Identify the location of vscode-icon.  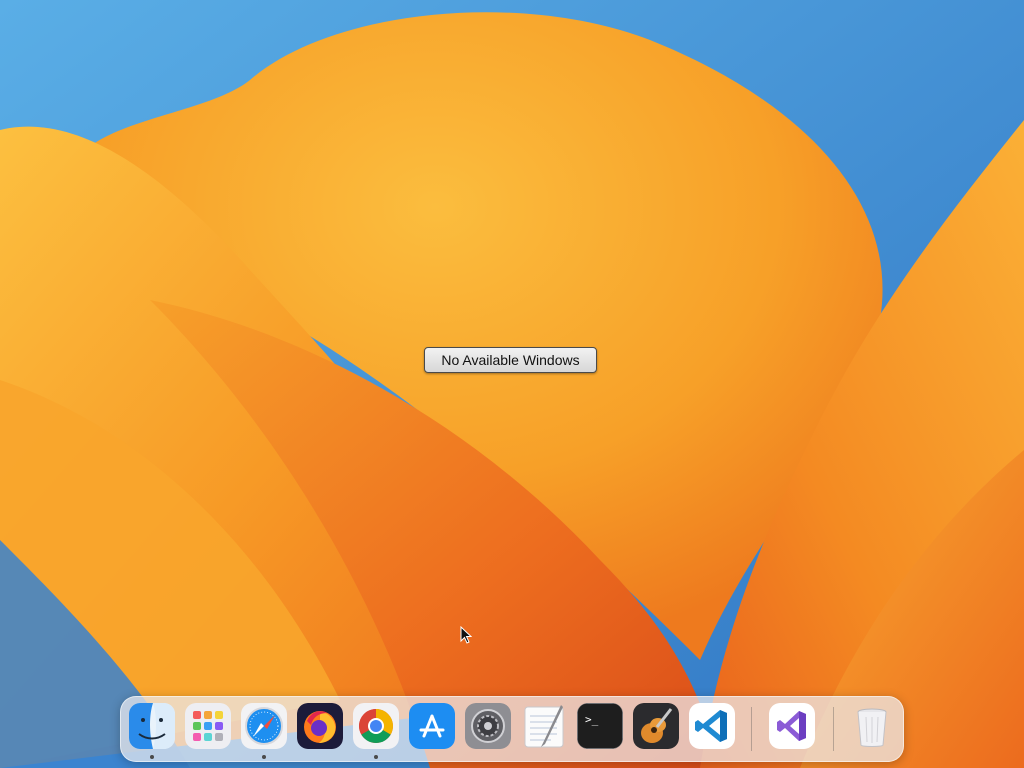
(712, 726).